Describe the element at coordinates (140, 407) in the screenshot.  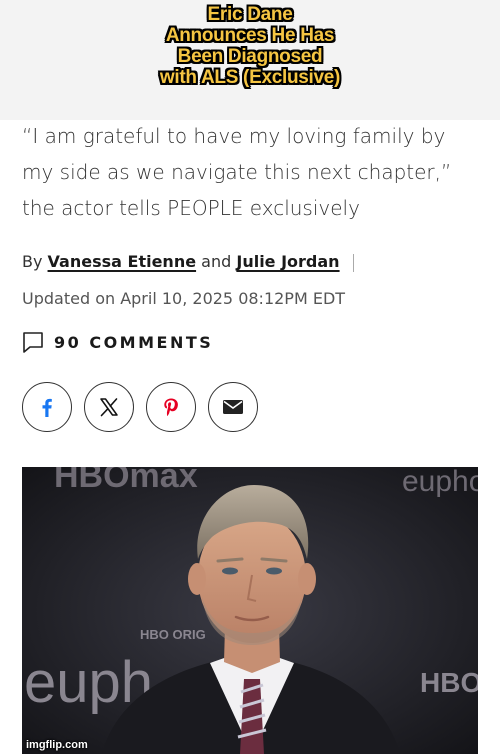
I see `share-buttons` at that location.